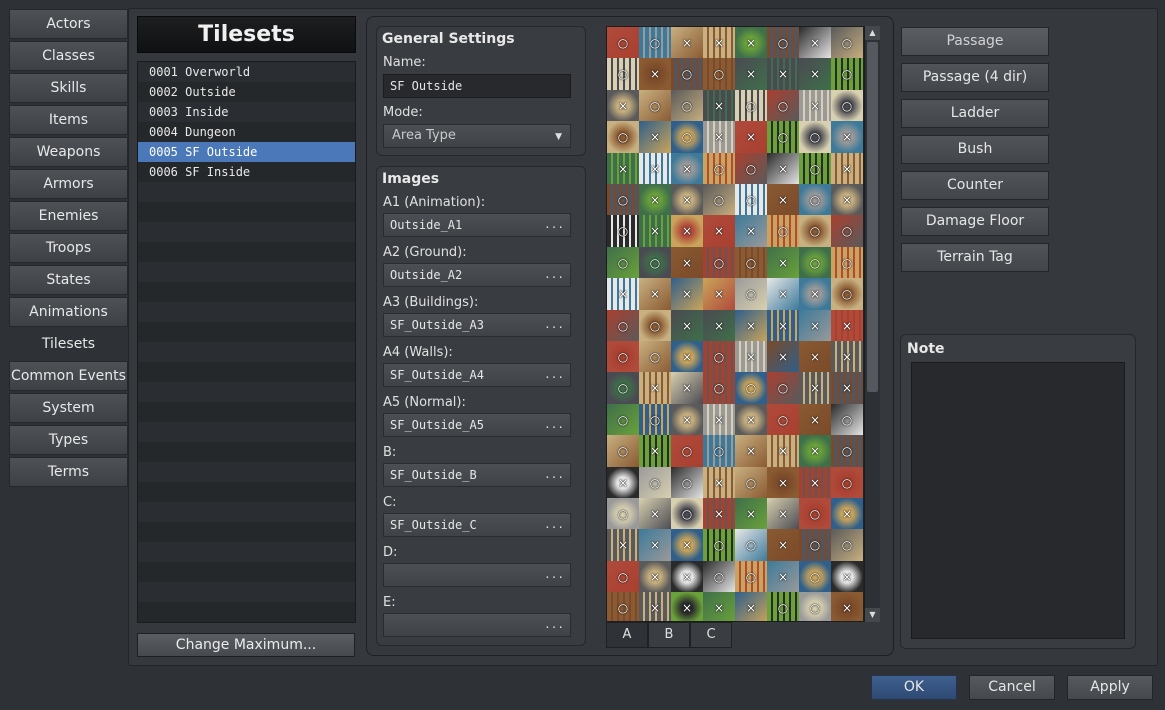  What do you see at coordinates (914, 687) in the screenshot?
I see `ok-button: OK` at bounding box center [914, 687].